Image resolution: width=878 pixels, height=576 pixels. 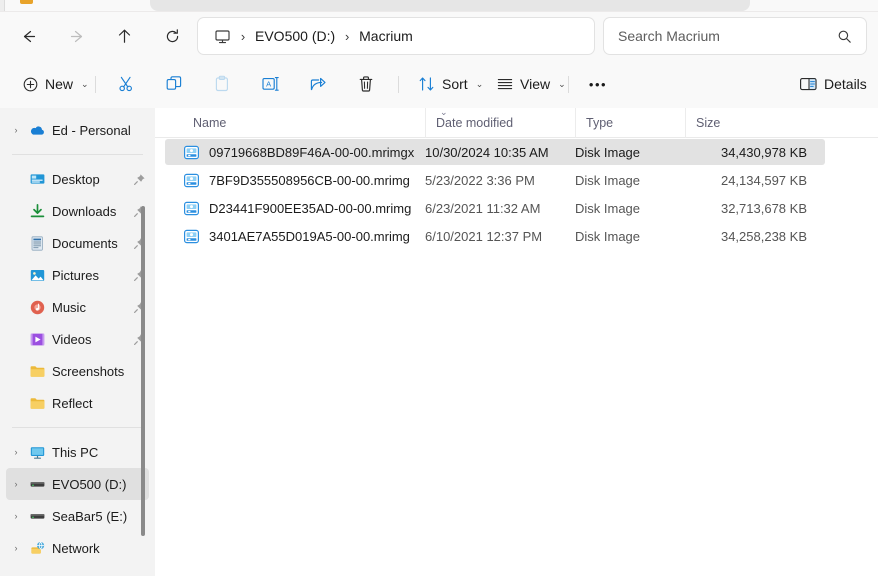 What do you see at coordinates (124, 36) in the screenshot?
I see `up-button` at bounding box center [124, 36].